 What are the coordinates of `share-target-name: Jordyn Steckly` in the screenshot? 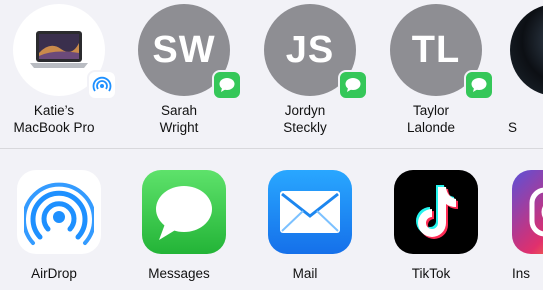 It's located at (305, 119).